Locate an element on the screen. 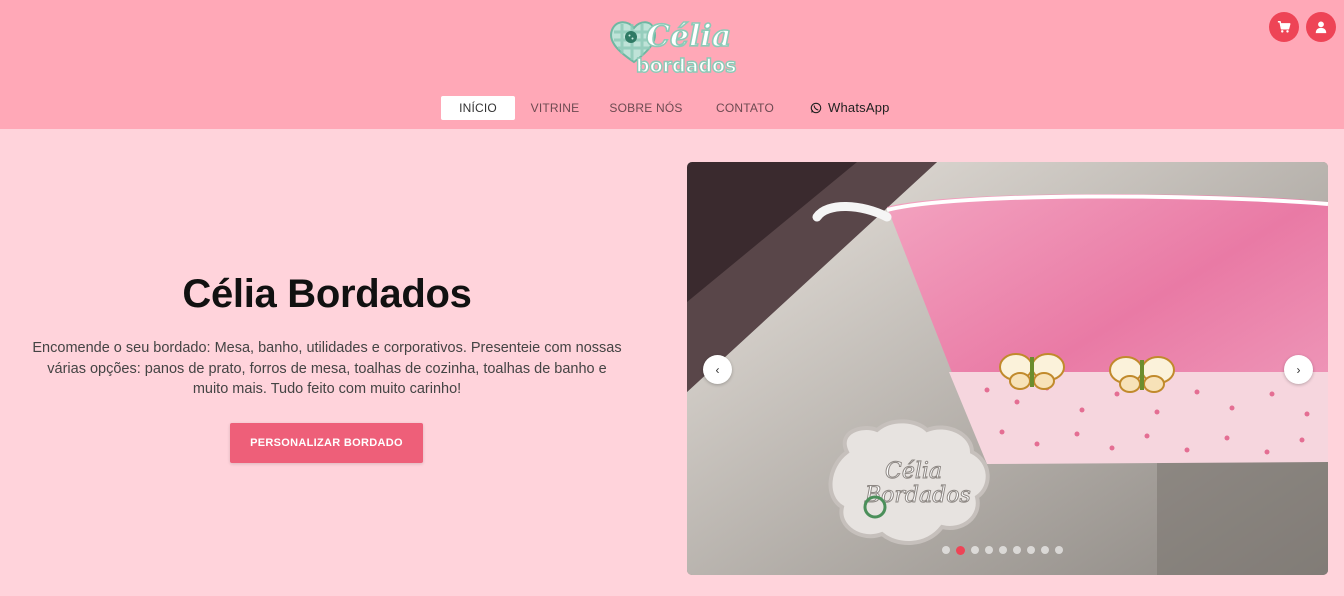 Image resolution: width=1344 pixels, height=596 pixels. carousel-indicators is located at coordinates (1007, 550).